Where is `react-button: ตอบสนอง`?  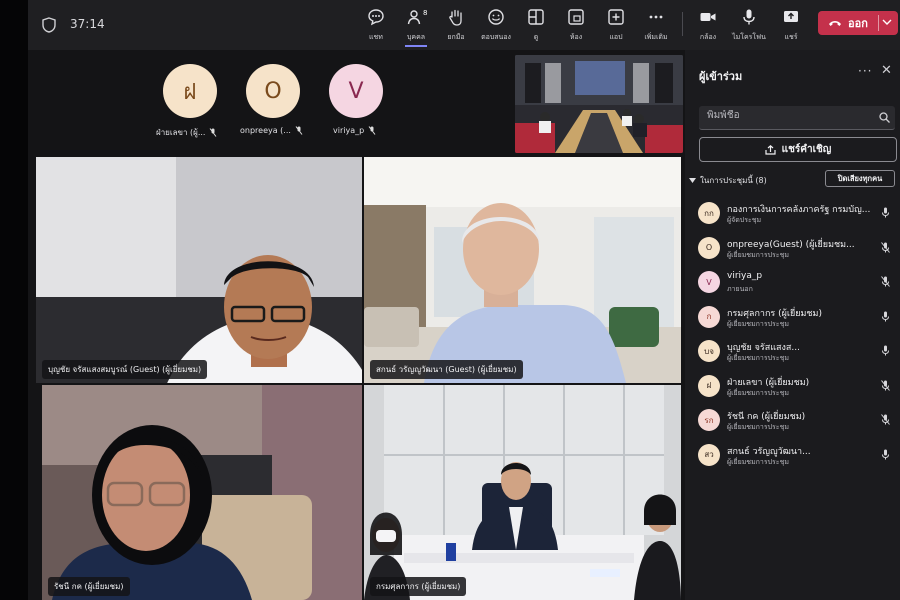
react-button: ตอบสนอง is located at coordinates (496, 25).